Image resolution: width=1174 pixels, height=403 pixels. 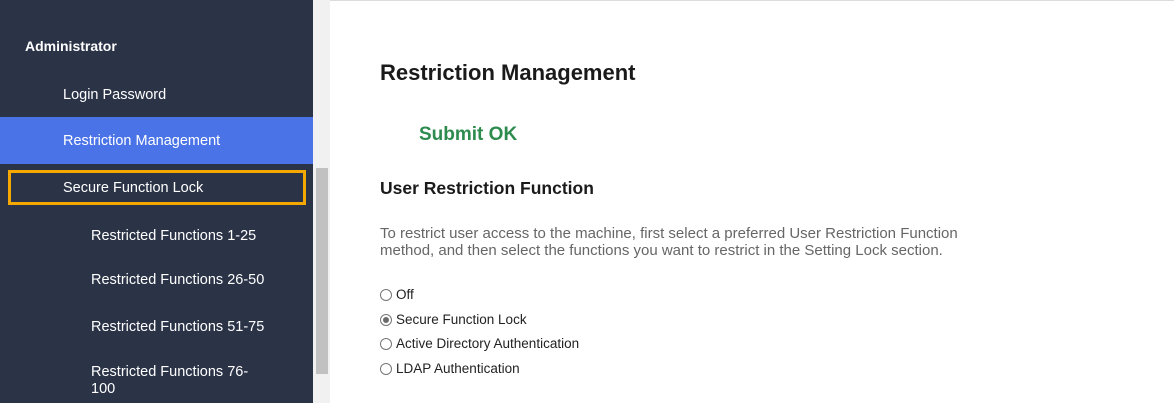 What do you see at coordinates (71, 46) in the screenshot?
I see `sidebar-heading-administrator: Administrator` at bounding box center [71, 46].